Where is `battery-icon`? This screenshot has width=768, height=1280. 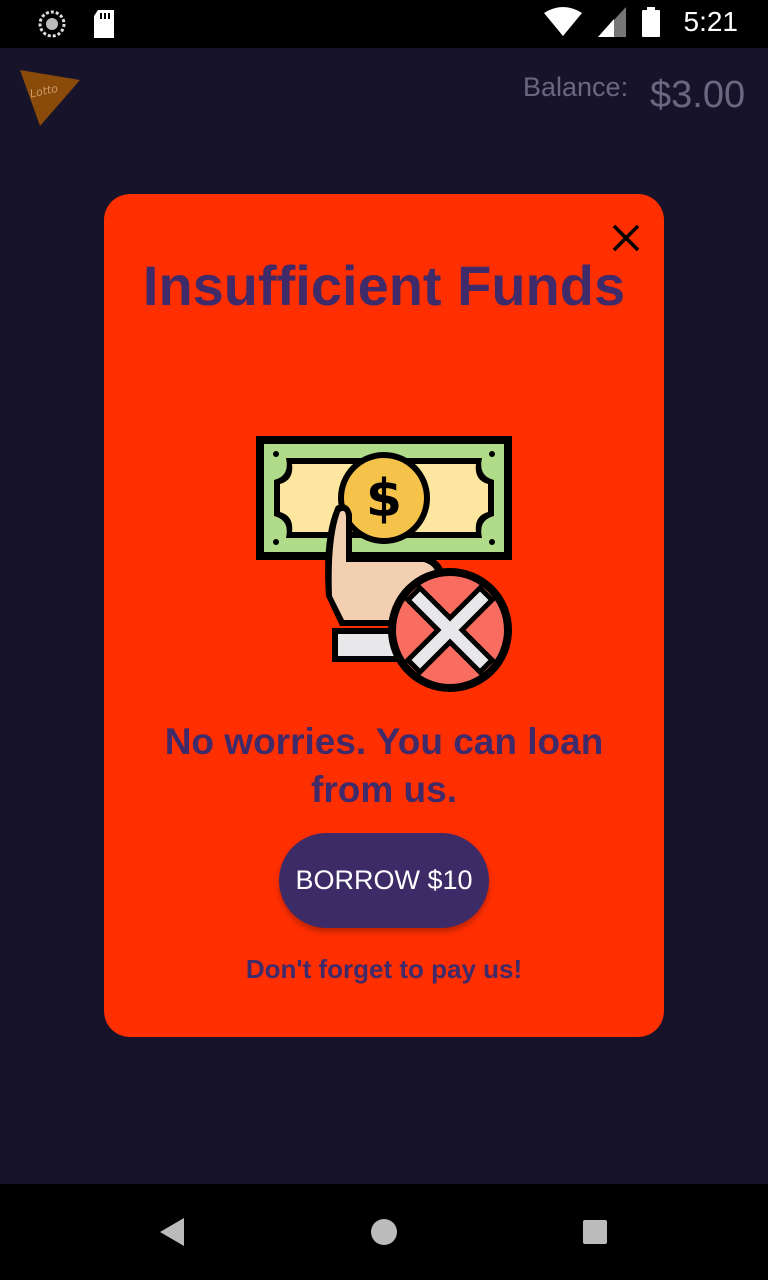
battery-icon is located at coordinates (650, 22).